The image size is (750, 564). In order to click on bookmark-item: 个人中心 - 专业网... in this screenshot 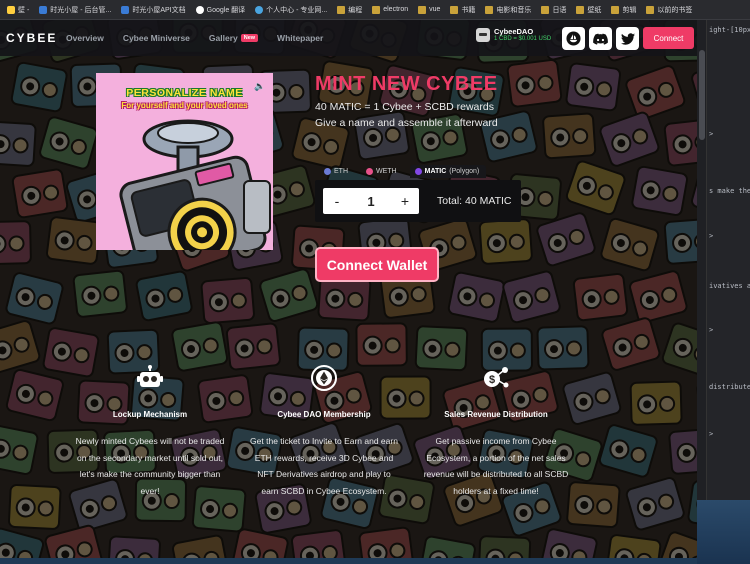, I will do `click(291, 9)`.